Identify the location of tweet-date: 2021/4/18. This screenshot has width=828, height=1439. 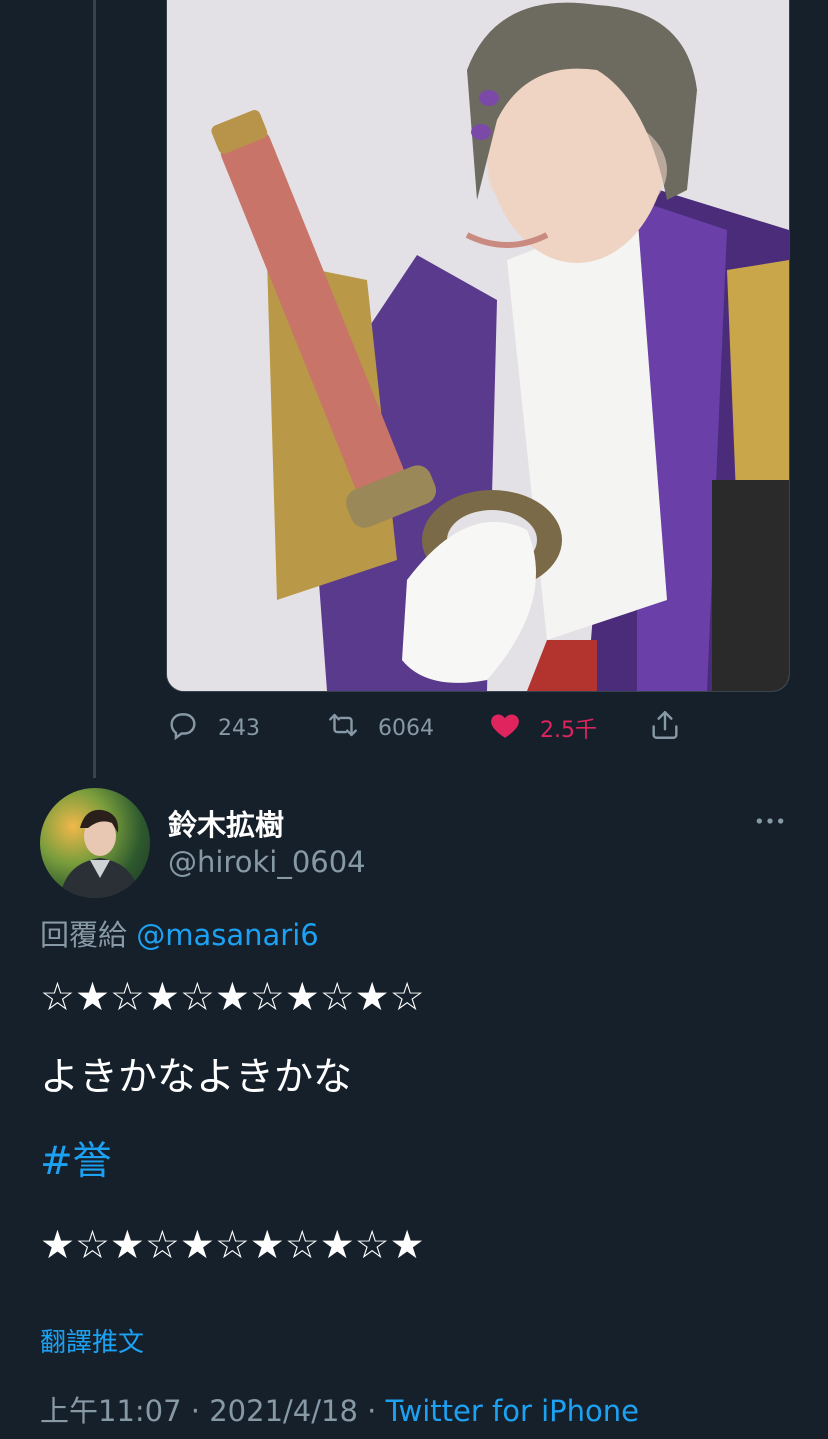
(283, 1411).